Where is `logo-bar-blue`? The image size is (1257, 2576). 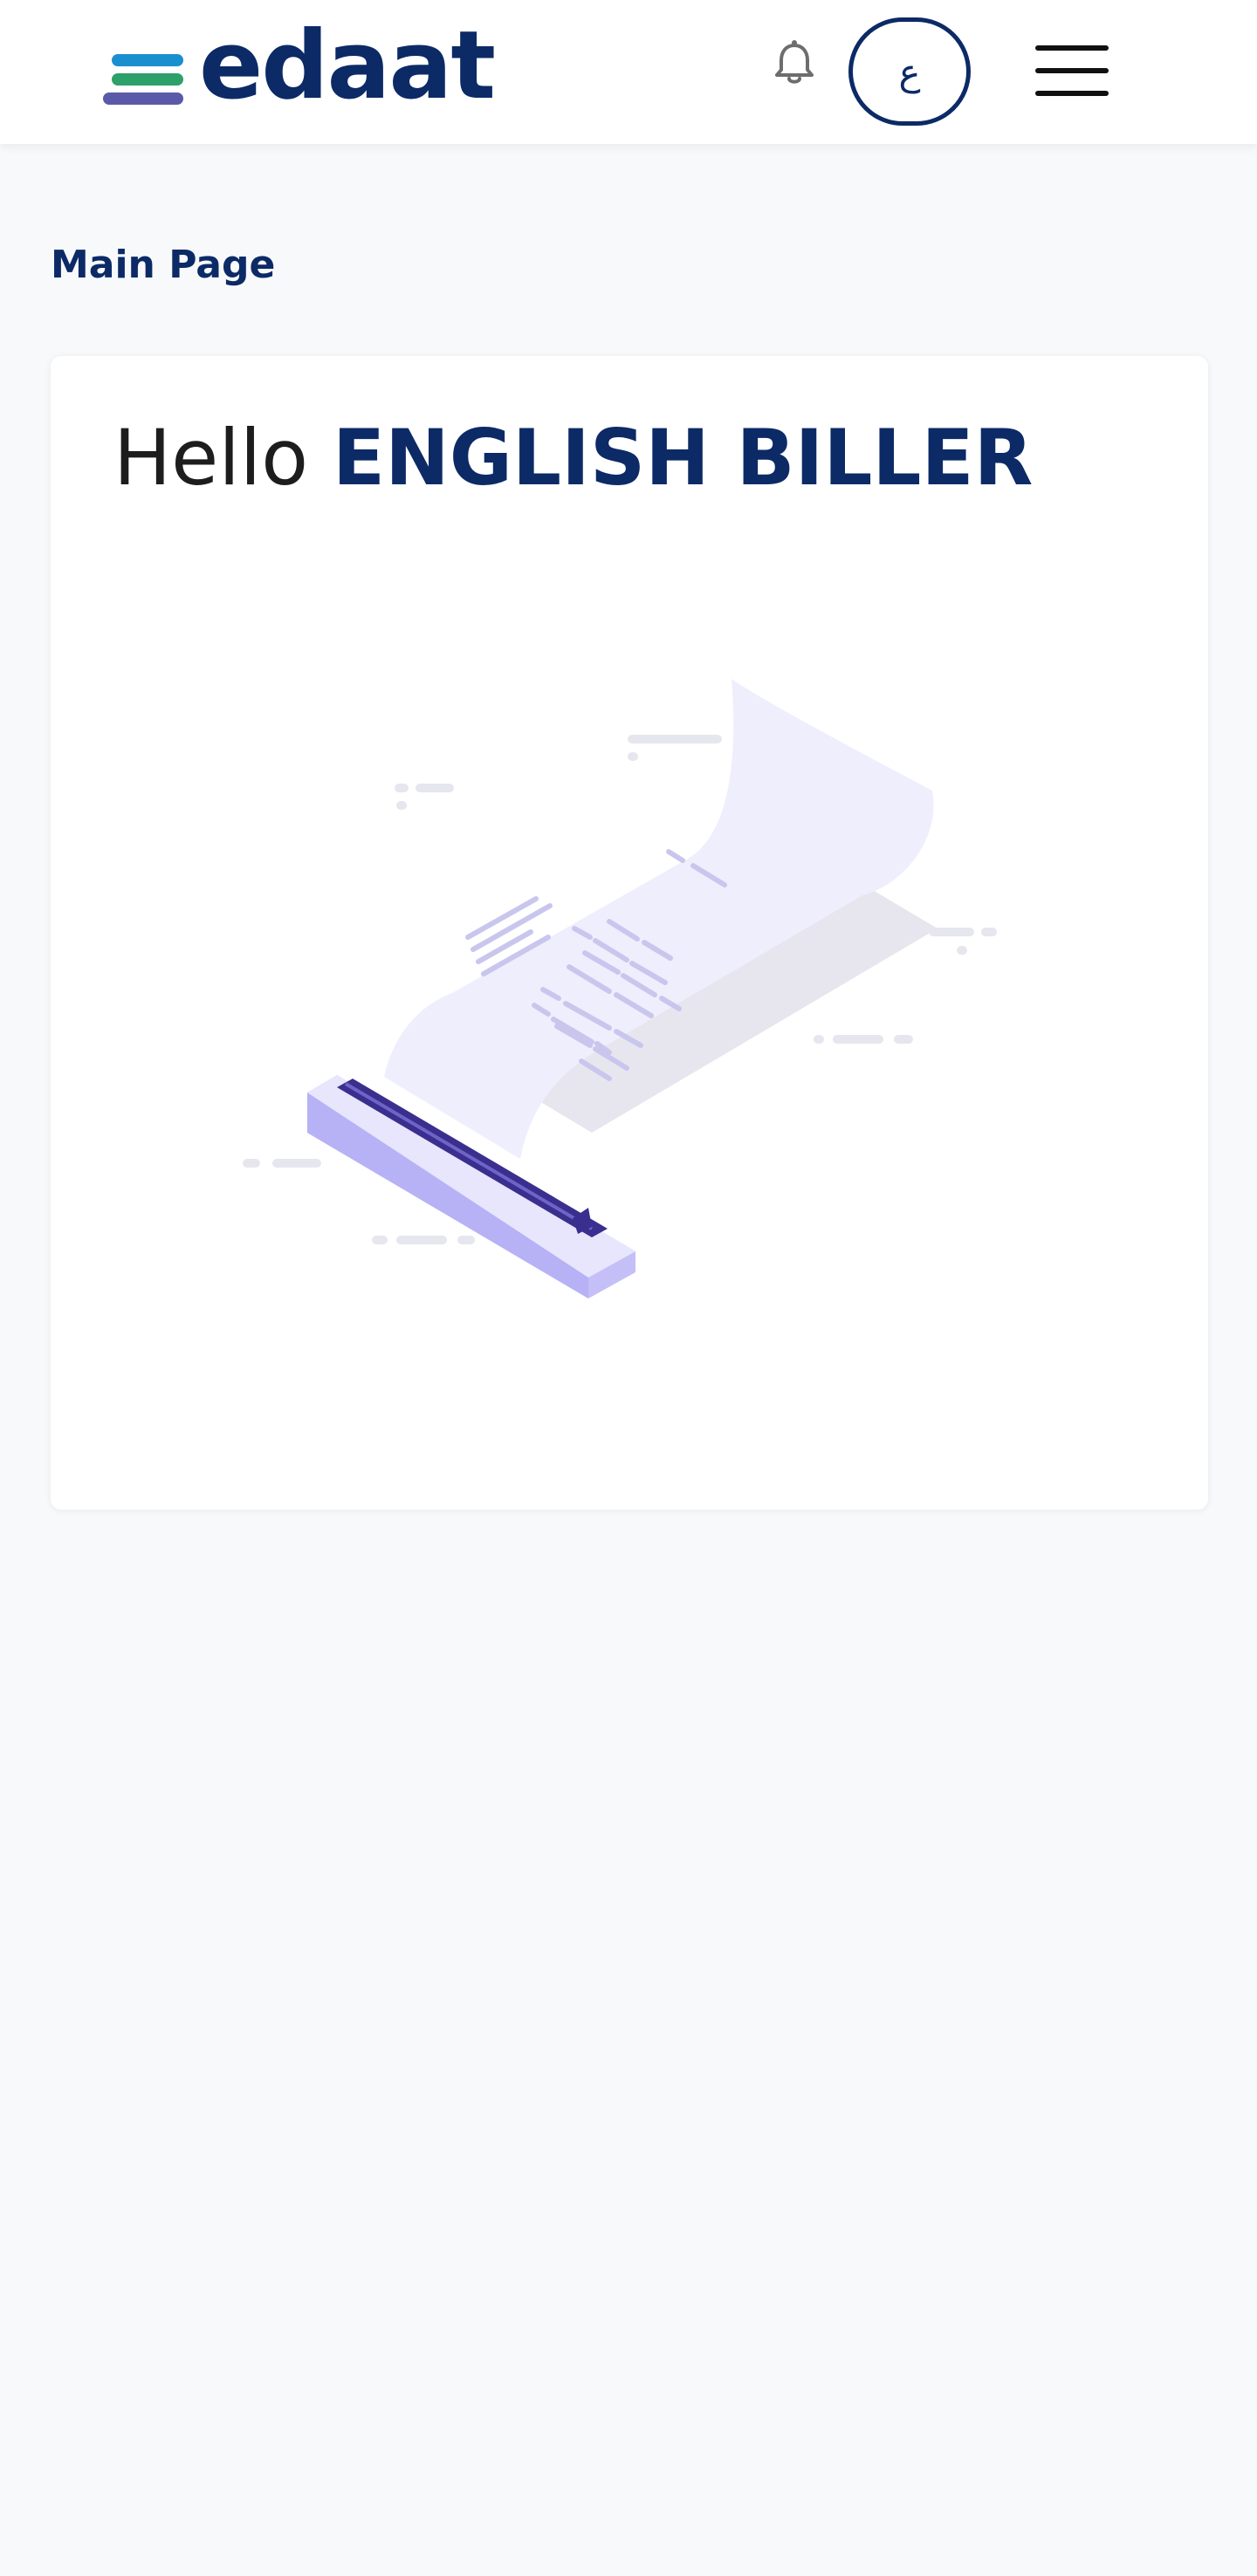 logo-bar-blue is located at coordinates (147, 60).